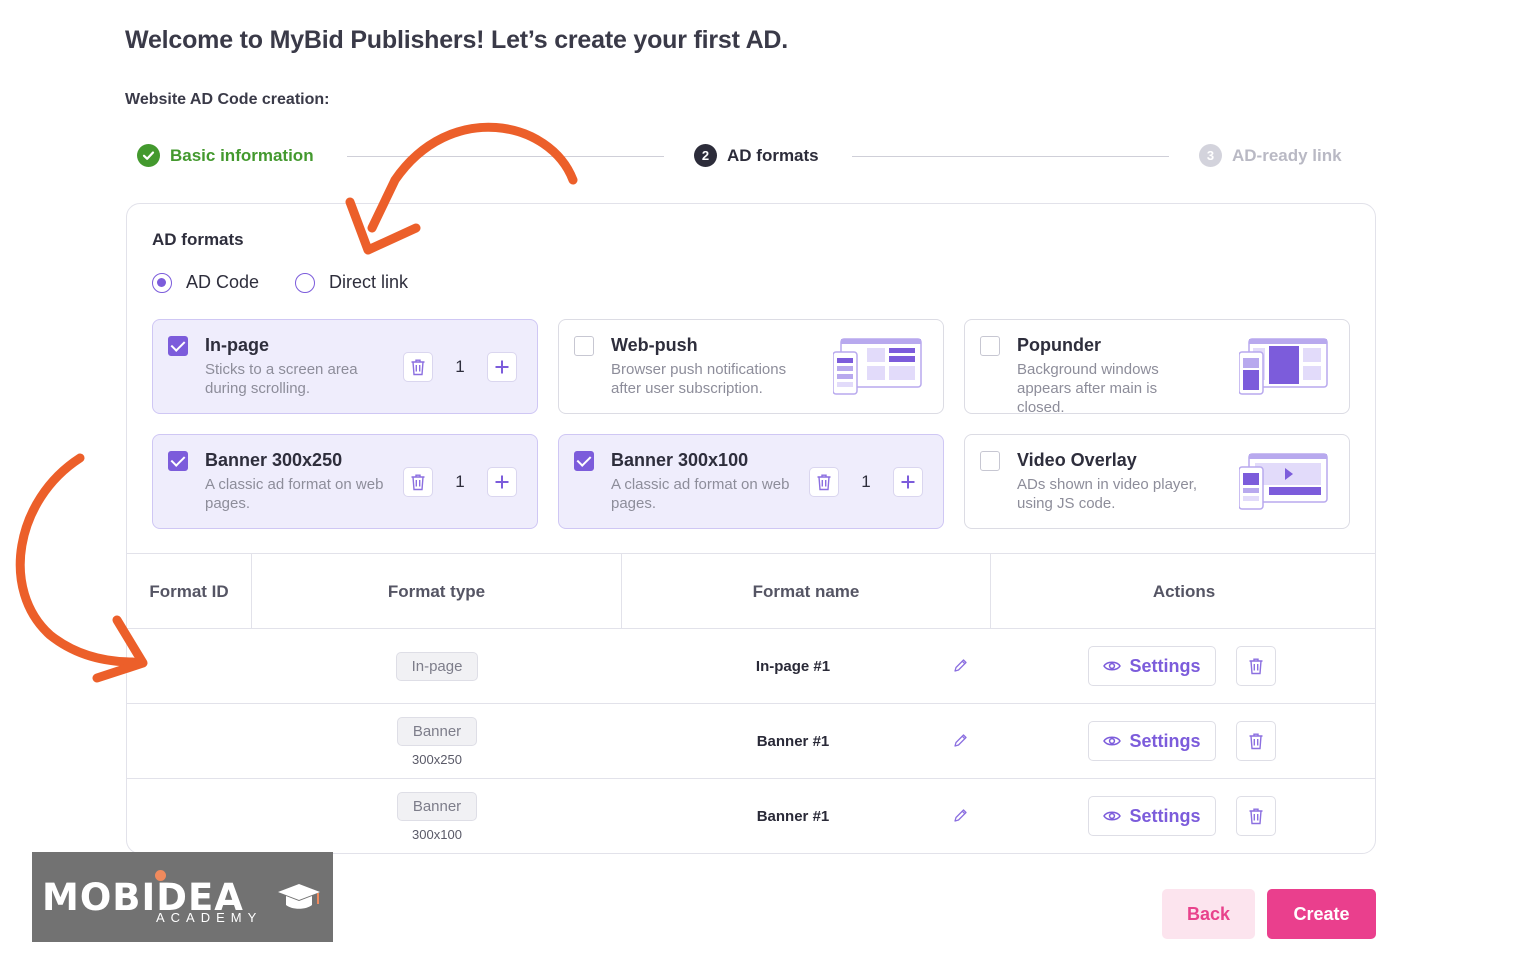 The height and width of the screenshot is (966, 1515). I want to click on step-number: 3, so click(1210, 155).